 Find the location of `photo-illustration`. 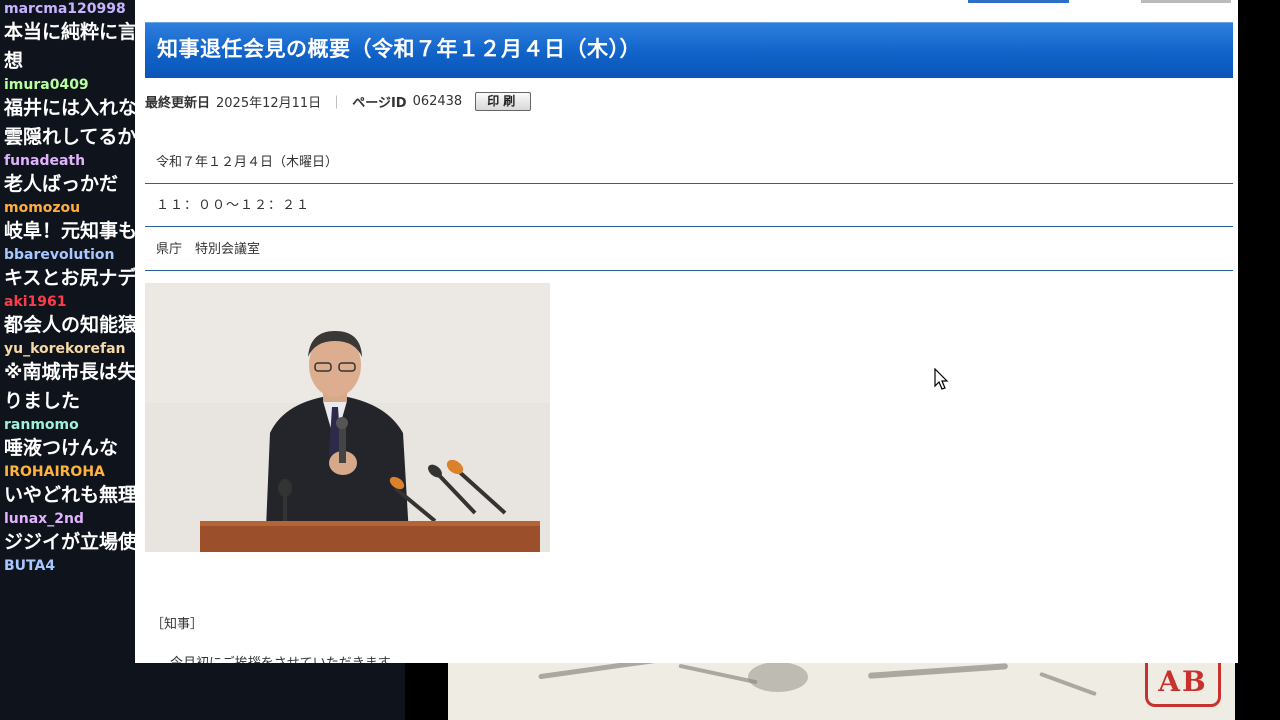

photo-illustration is located at coordinates (347, 417).